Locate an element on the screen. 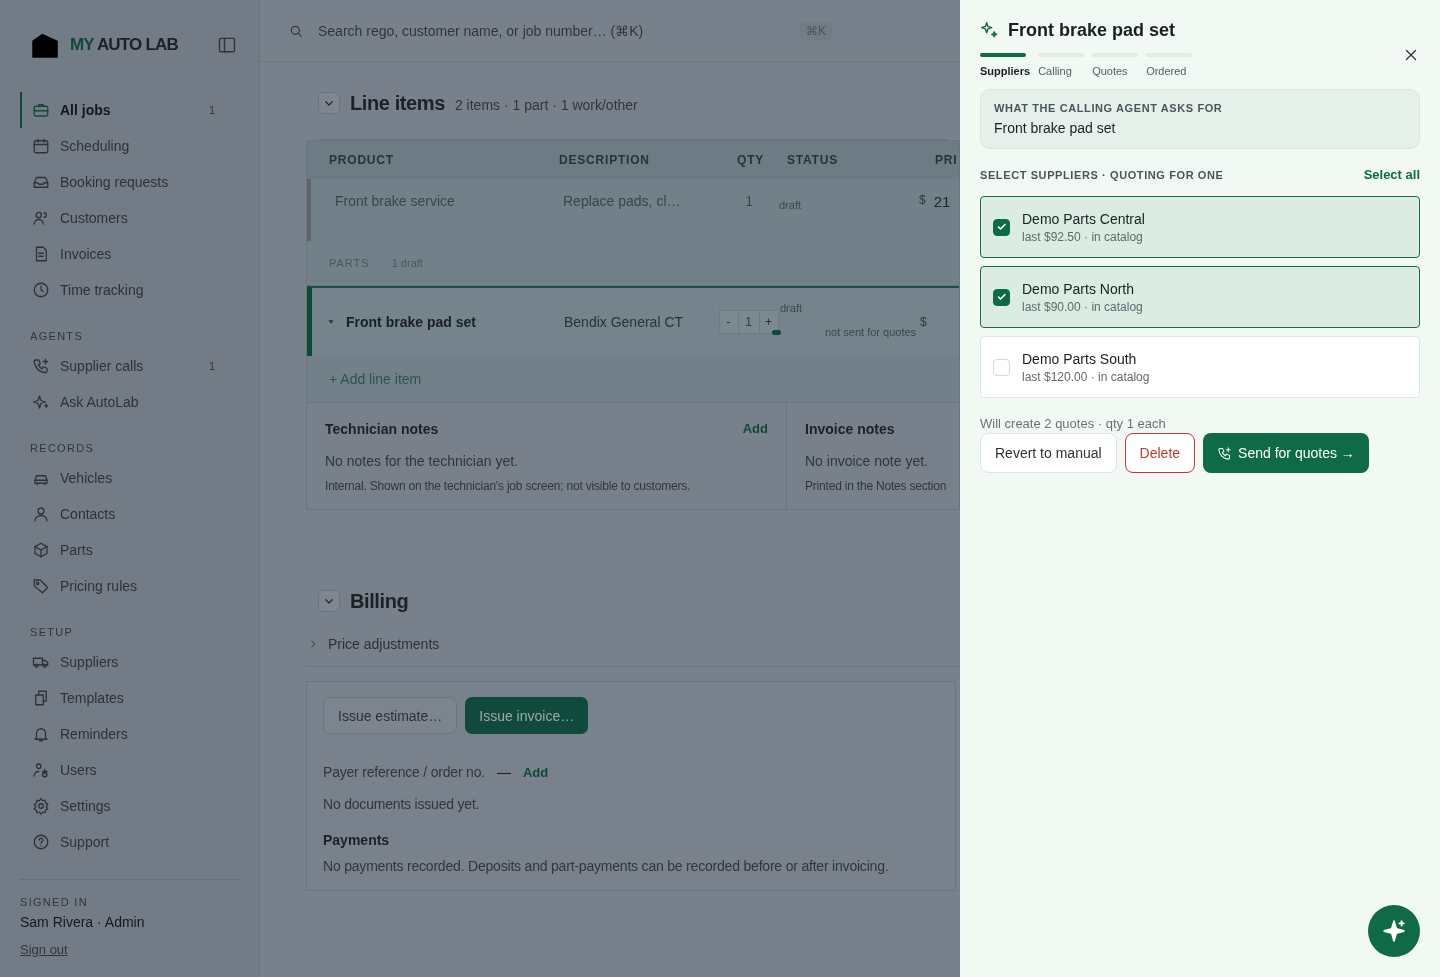 This screenshot has width=1440, height=977. briefcase-icon is located at coordinates (41, 110).